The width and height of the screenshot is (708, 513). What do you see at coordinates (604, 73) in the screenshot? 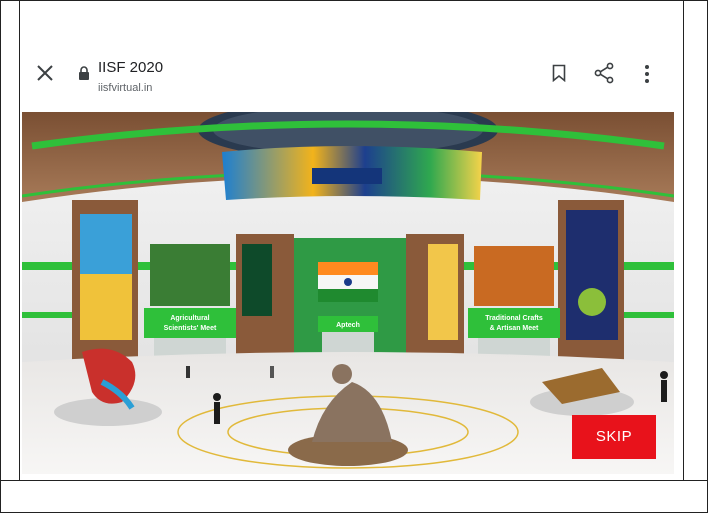
I see `share-icon` at bounding box center [604, 73].